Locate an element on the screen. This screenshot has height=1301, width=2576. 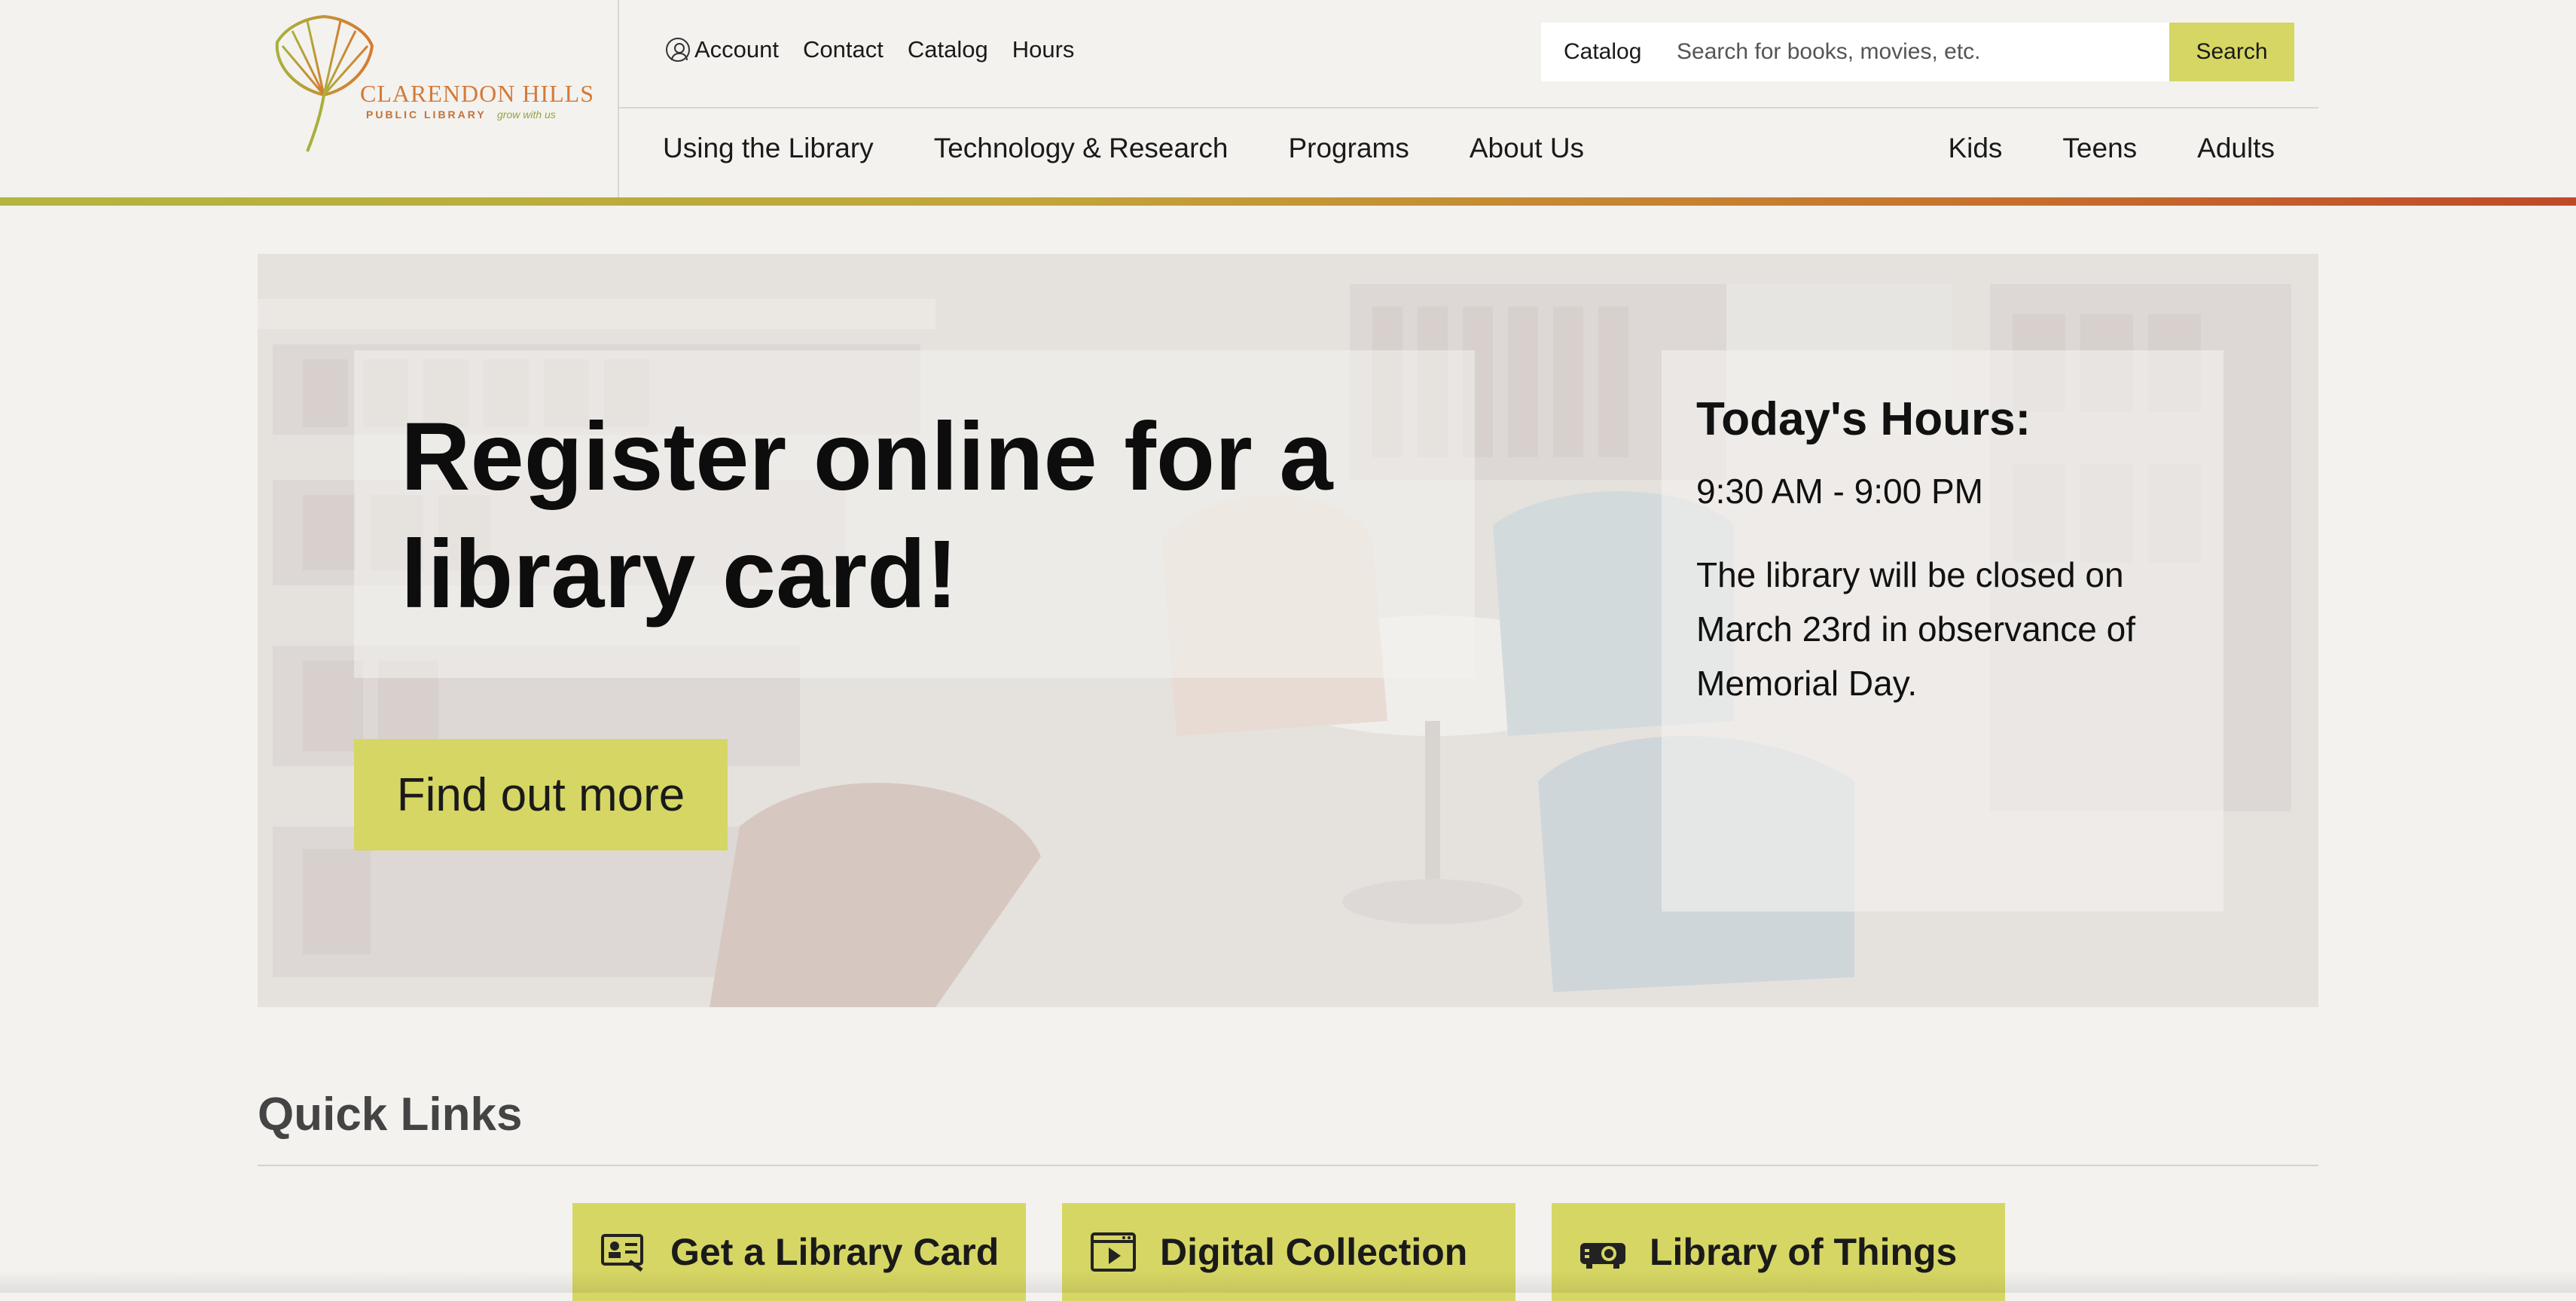
account-link: Account is located at coordinates (723, 49).